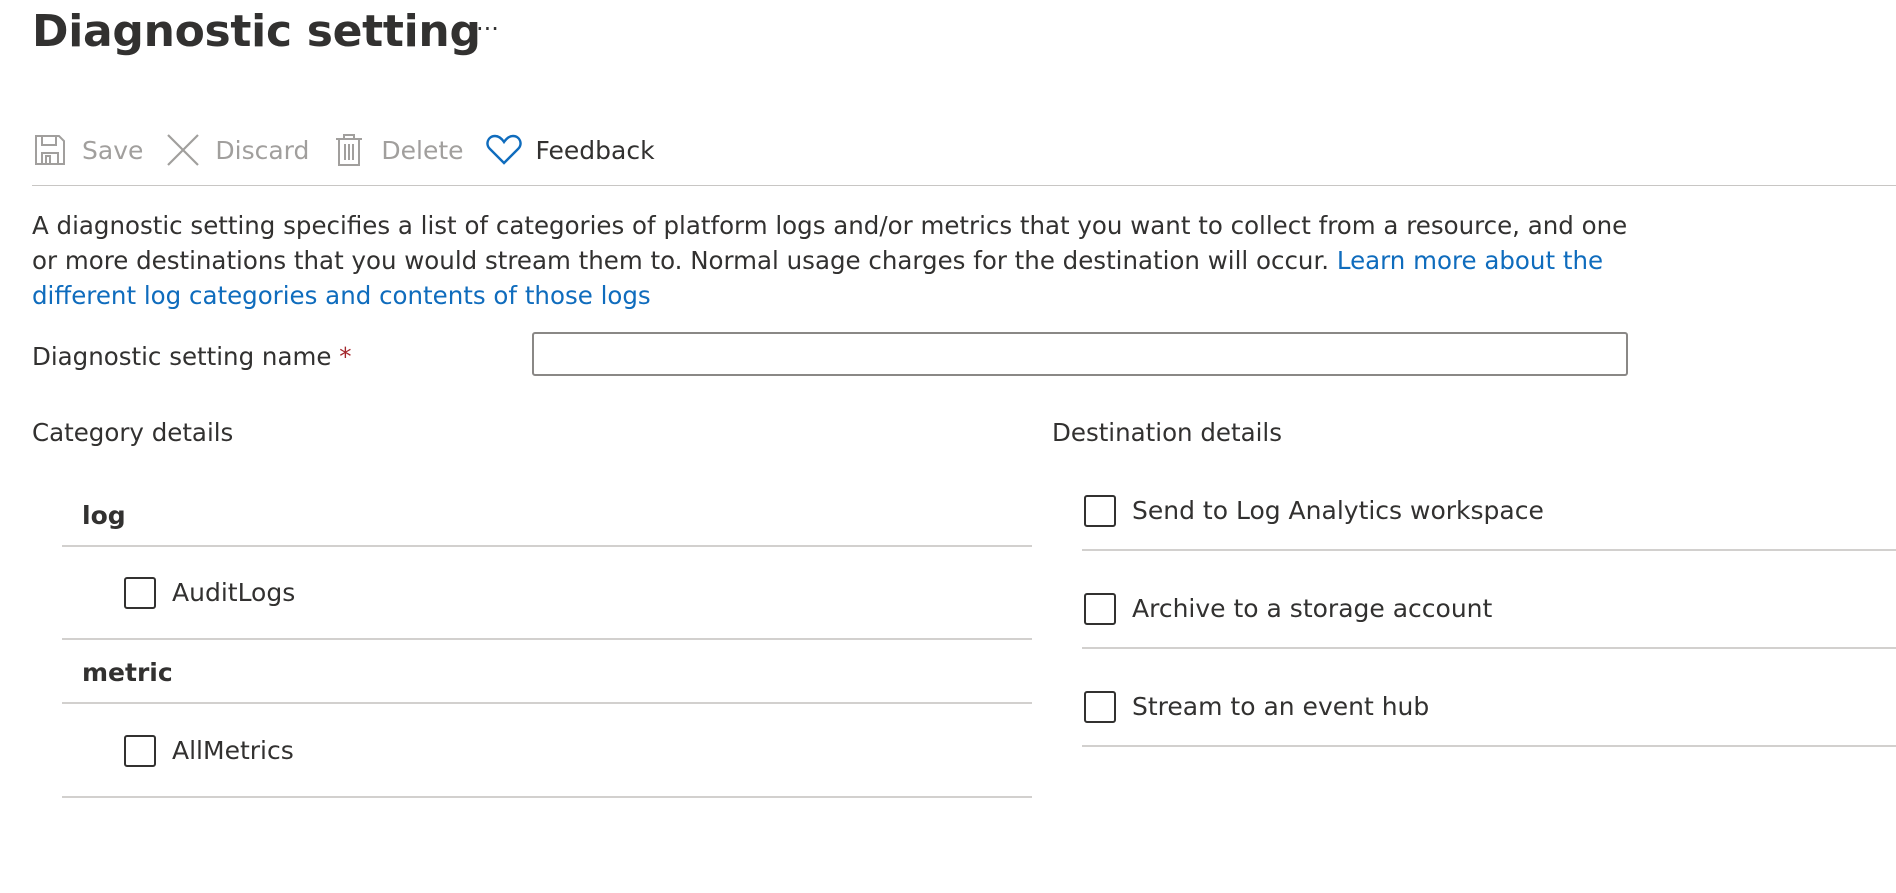  Describe the element at coordinates (234, 592) in the screenshot. I see `checkbox-label: AuditLogs` at that location.